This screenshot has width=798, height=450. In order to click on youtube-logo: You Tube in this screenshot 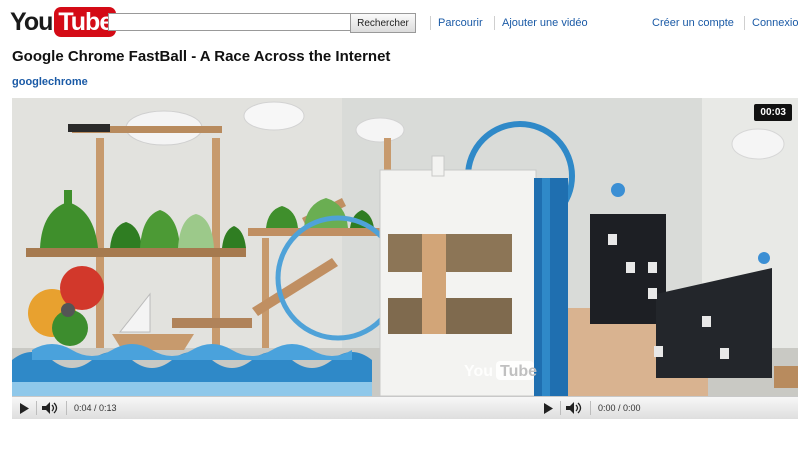, I will do `click(63, 22)`.